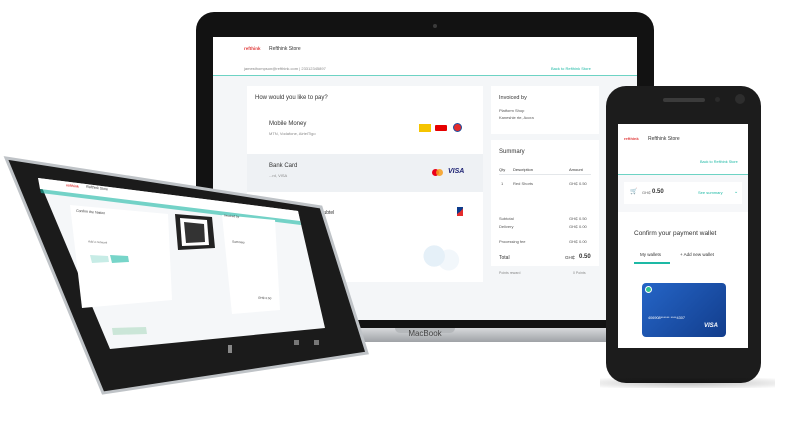  I want to click on phone-amount-card: 🛒 GH₵ 0.50 See summary ⌄, so click(683, 193).